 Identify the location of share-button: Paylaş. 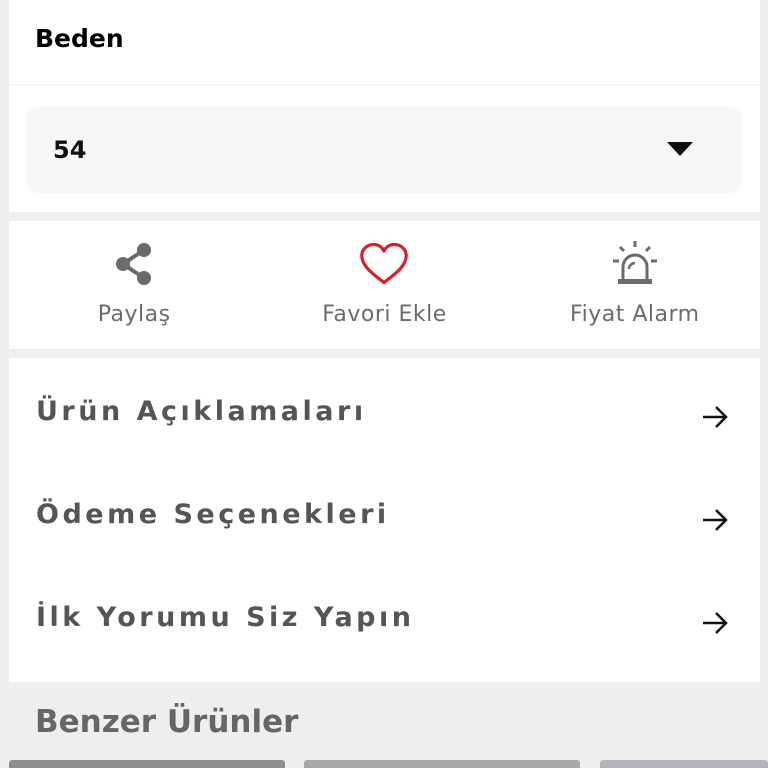
(134, 285).